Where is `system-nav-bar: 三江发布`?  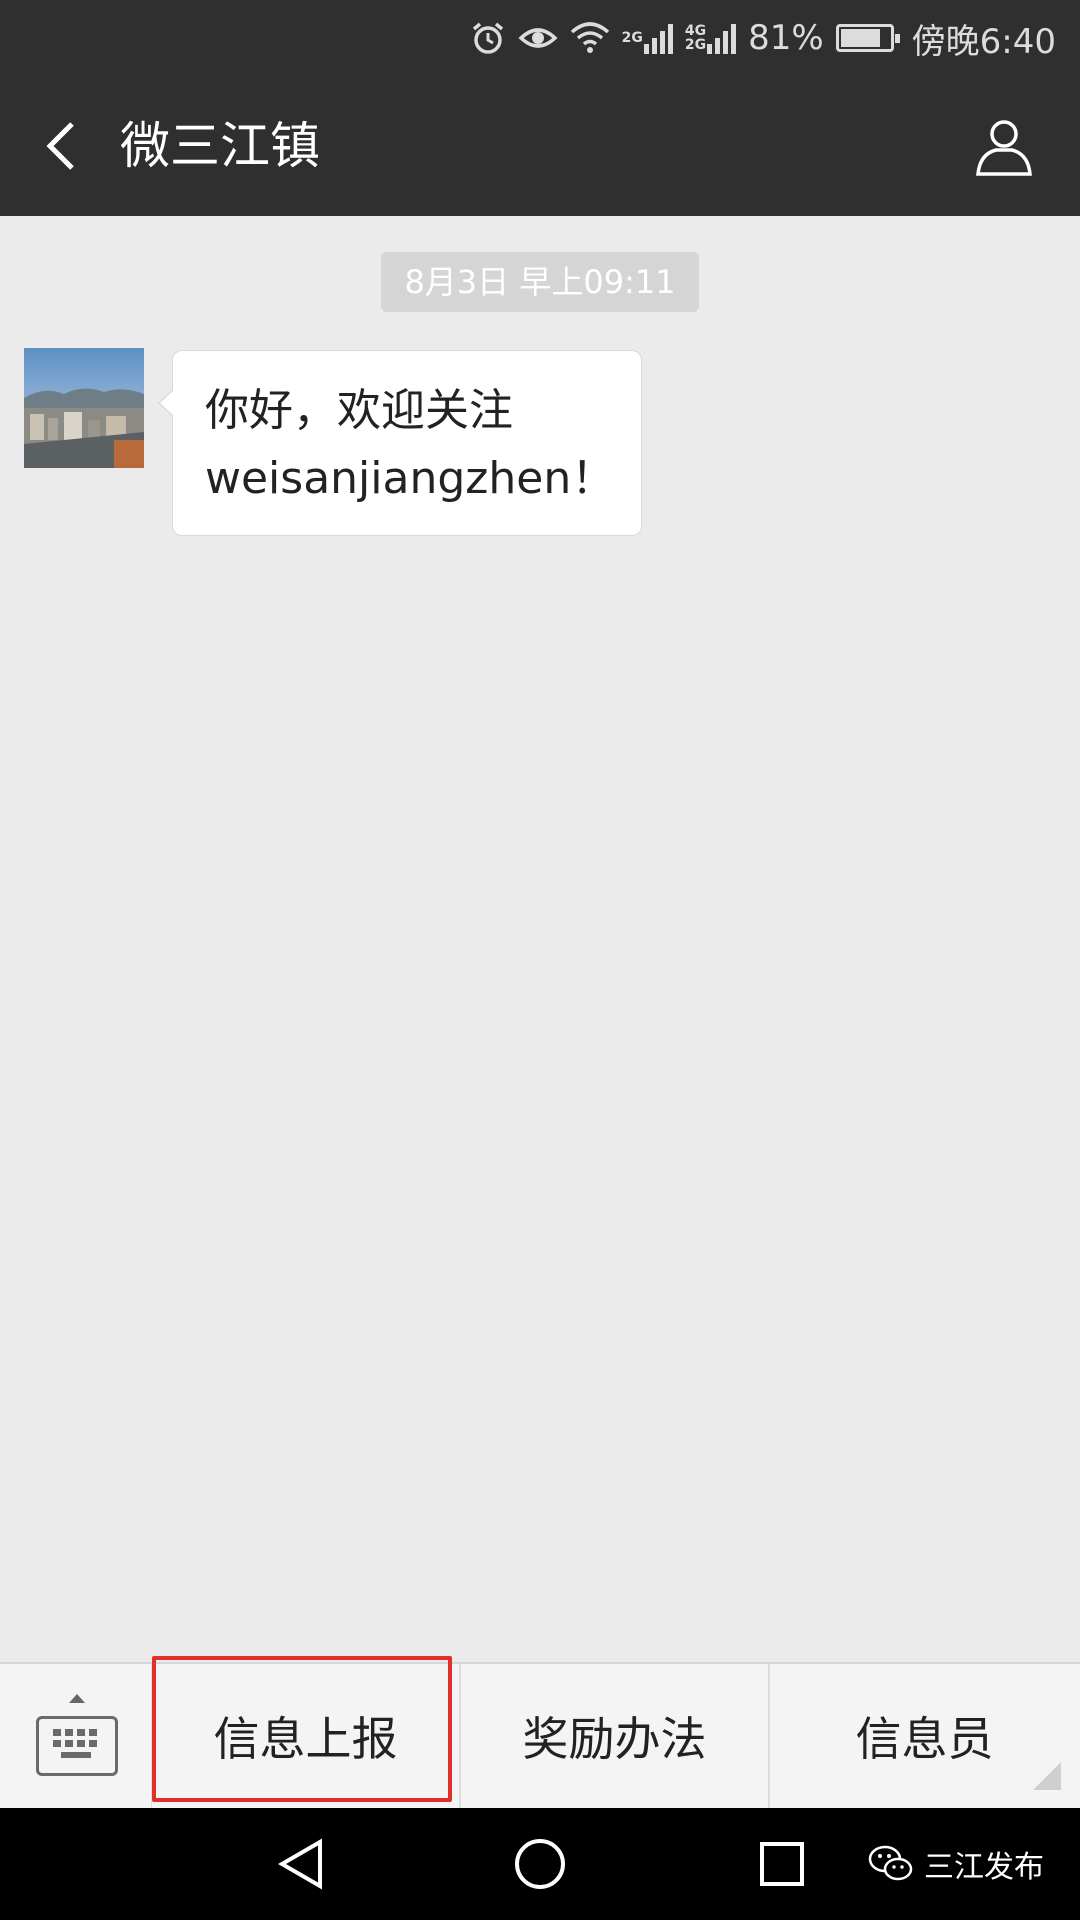
system-nav-bar: 三江发布 is located at coordinates (540, 1864).